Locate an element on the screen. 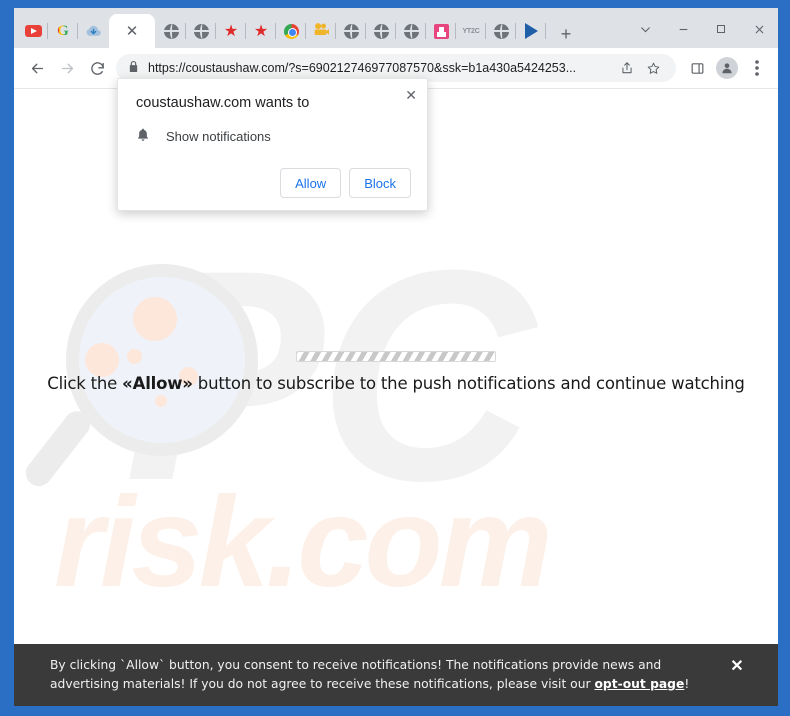  yt2c-icon: YT2C is located at coordinates (471, 31).